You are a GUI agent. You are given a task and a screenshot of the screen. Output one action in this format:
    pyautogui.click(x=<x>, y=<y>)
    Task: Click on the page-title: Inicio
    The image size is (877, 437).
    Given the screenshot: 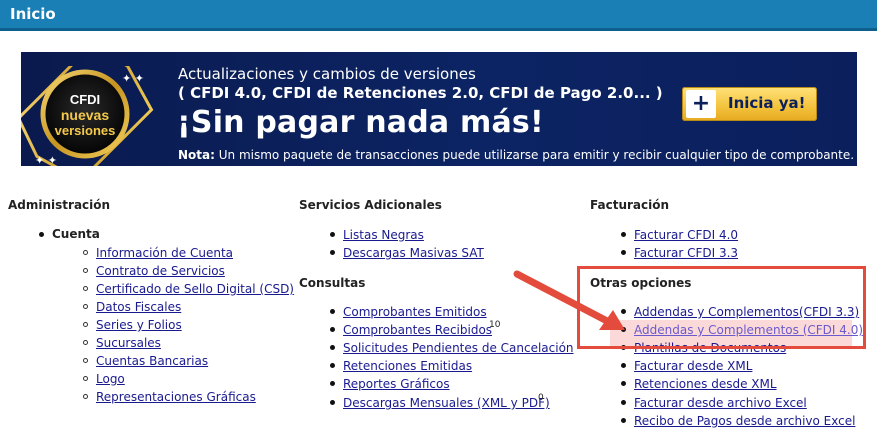 What is the action you would take?
    pyautogui.click(x=33, y=14)
    